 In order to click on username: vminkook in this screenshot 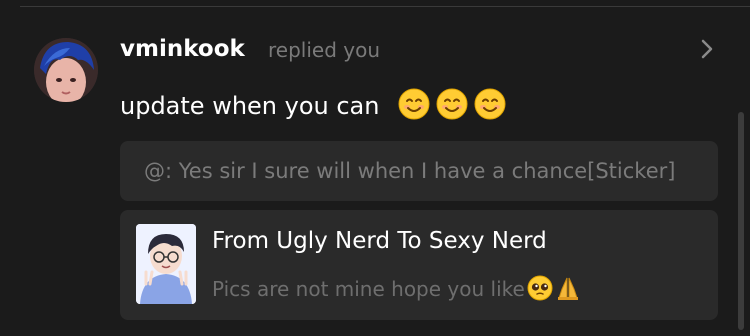, I will do `click(182, 49)`.